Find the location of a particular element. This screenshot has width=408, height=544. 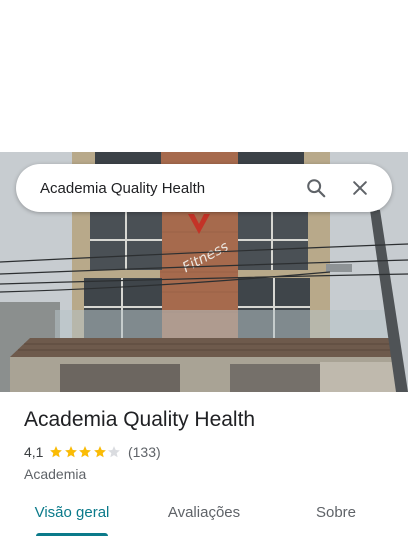

tab-overview: Visão geral is located at coordinates (72, 519).